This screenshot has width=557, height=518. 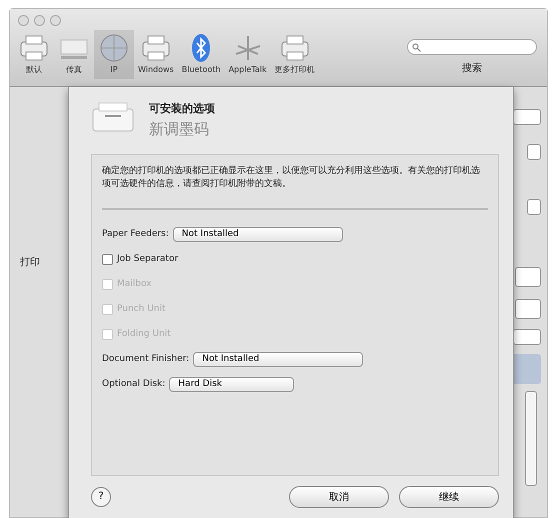 I want to click on dialog-button: 继续, so click(x=449, y=497).